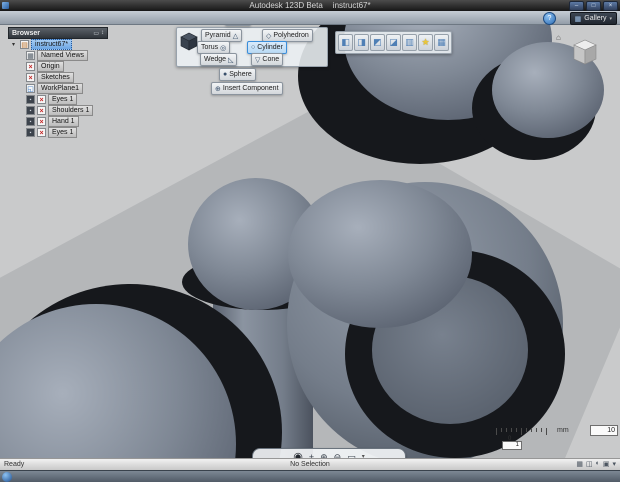 The width and height of the screenshot is (620, 482). Describe the element at coordinates (24, 44) in the screenshot. I see `document-icon: ▤` at that location.